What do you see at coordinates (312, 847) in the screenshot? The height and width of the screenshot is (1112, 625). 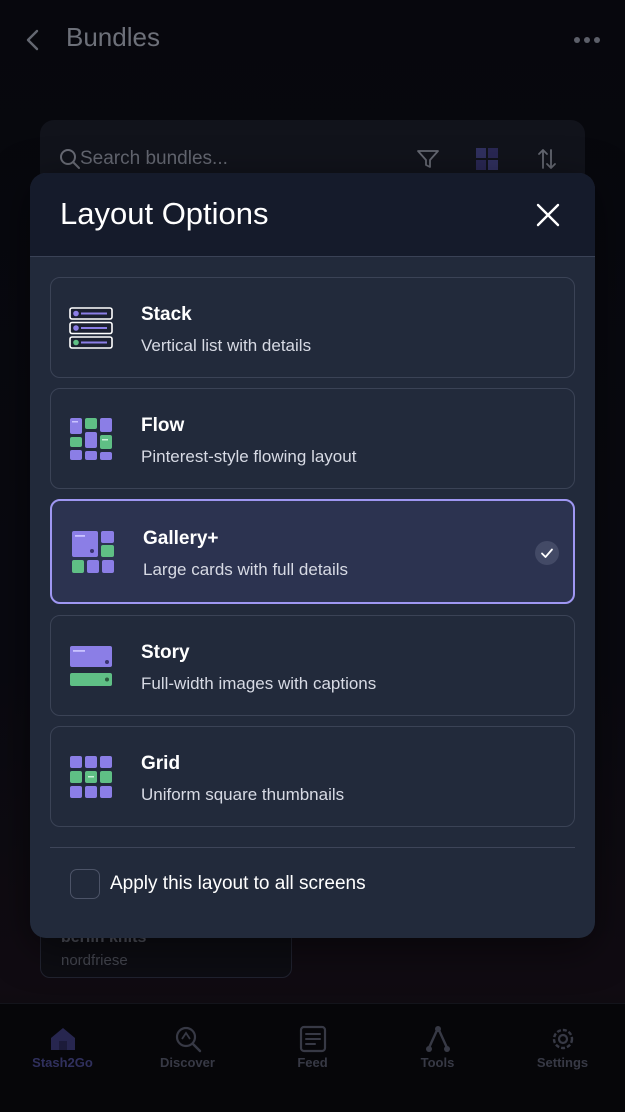 I see `divider` at bounding box center [312, 847].